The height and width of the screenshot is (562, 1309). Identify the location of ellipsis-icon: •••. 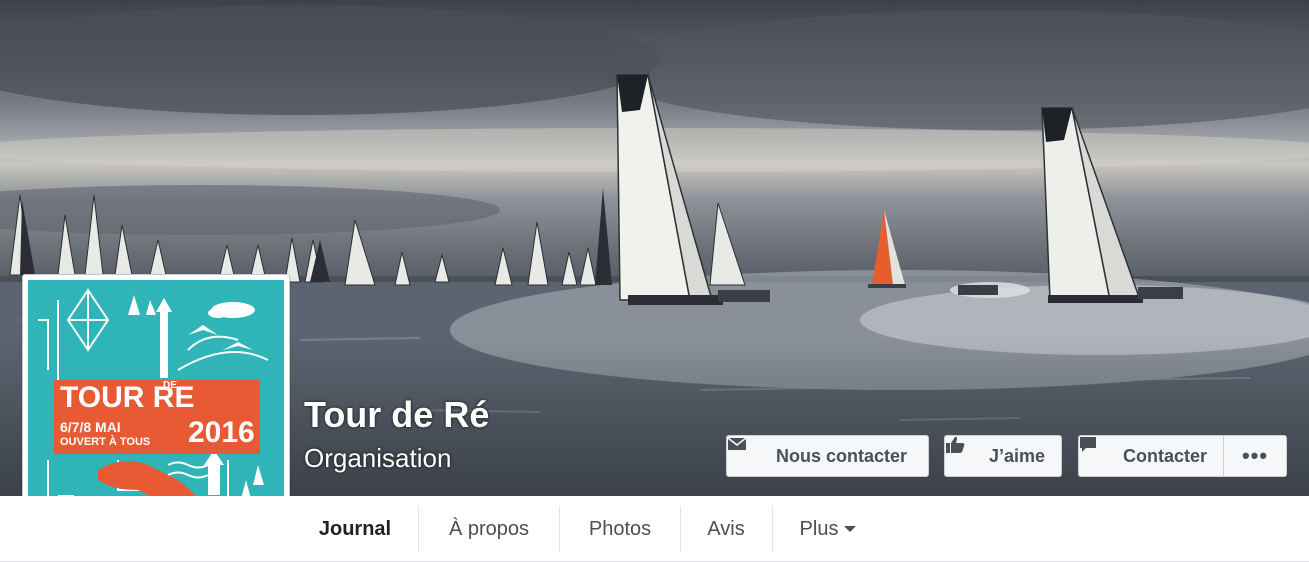
(1255, 455).